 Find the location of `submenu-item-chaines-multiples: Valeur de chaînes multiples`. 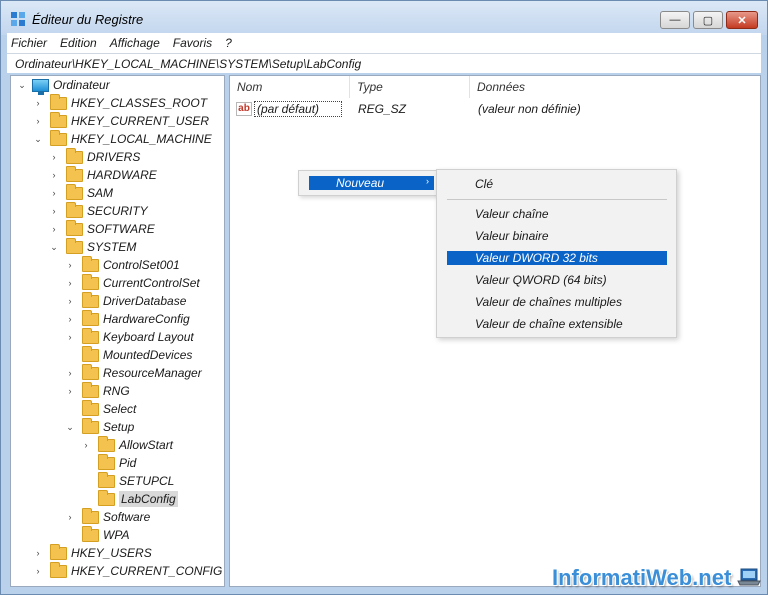

submenu-item-chaines-multiples: Valeur de chaînes multiples is located at coordinates (557, 302).